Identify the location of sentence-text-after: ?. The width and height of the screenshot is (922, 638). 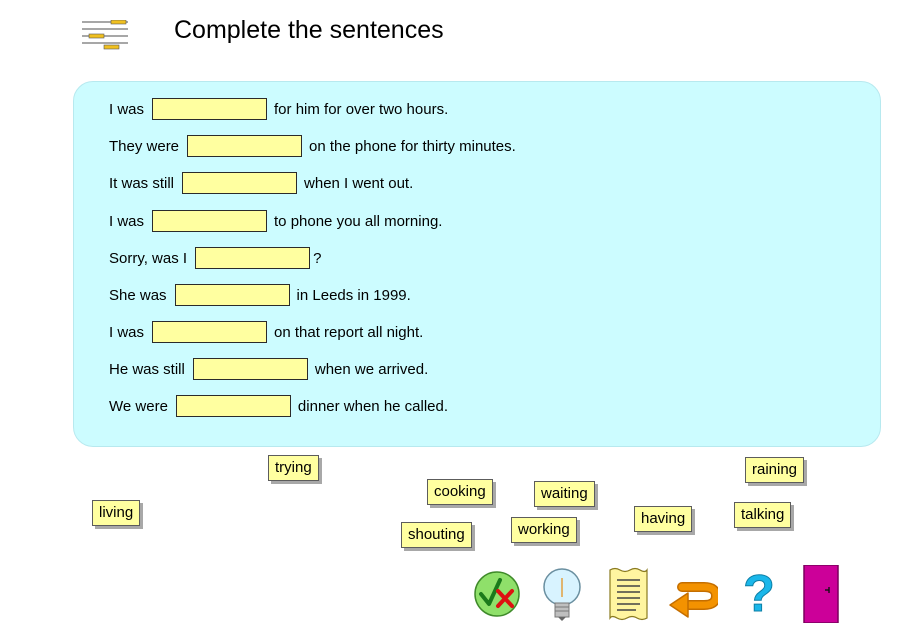
(317, 258).